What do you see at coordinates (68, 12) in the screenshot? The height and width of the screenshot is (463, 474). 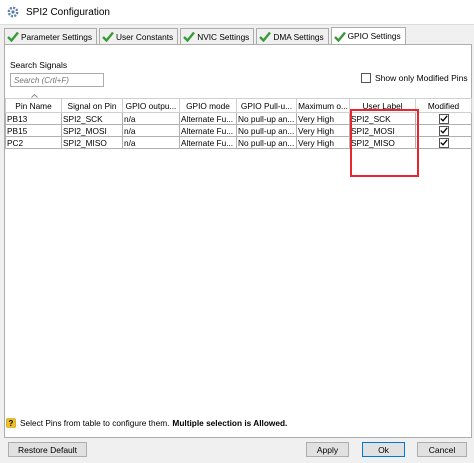 I see `window-title: SPI2 Configuration` at bounding box center [68, 12].